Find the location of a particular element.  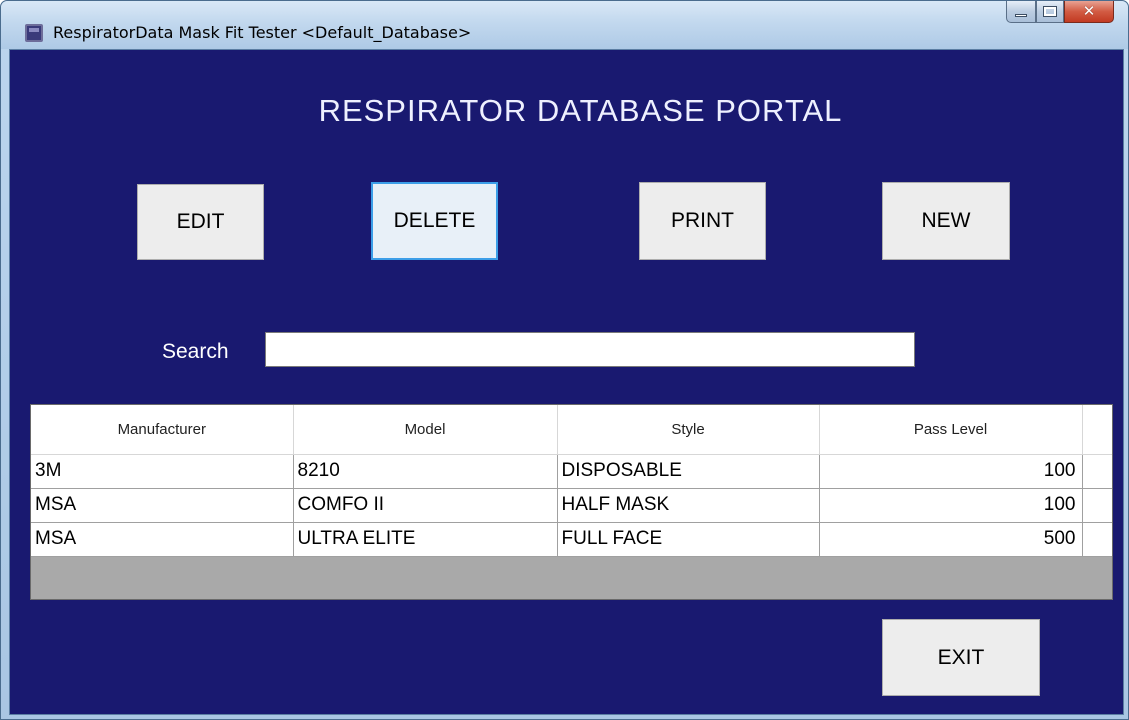

minimize-button is located at coordinates (1021, 12).